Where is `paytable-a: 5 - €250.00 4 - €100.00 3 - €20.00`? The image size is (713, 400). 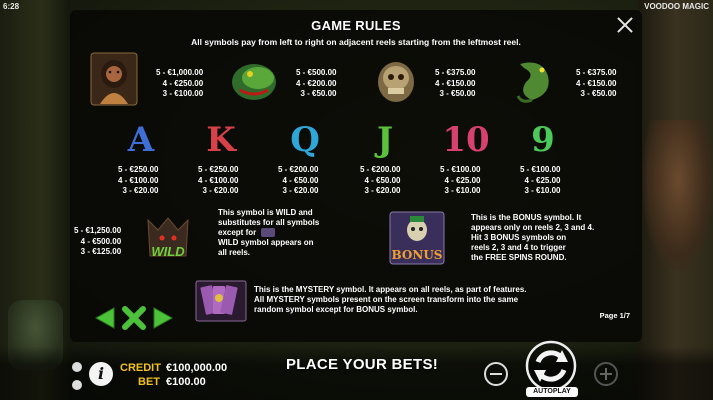
paytable-a: 5 - €250.00 4 - €100.00 3 - €20.00 is located at coordinates (138, 180).